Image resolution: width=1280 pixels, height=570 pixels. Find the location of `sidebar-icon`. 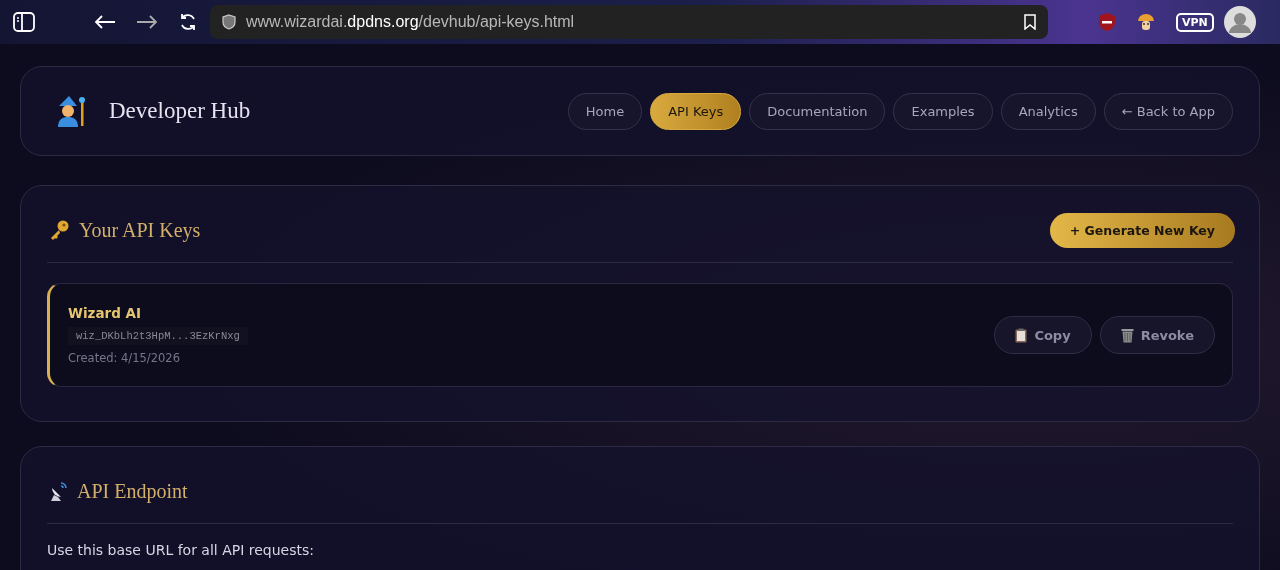

sidebar-icon is located at coordinates (24, 22).